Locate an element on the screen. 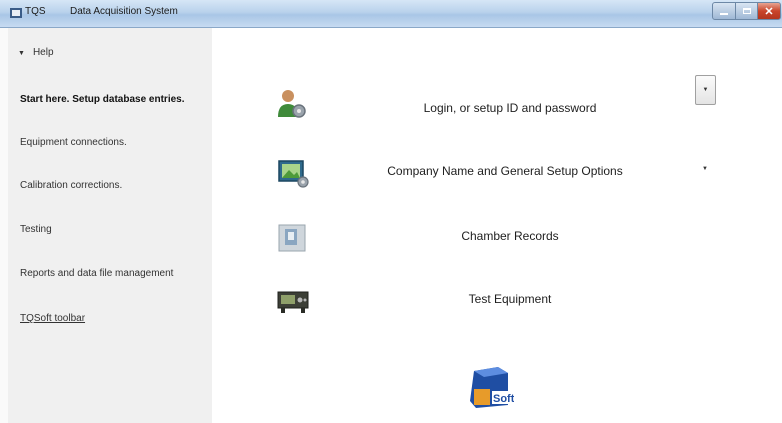 This screenshot has width=782, height=423. test-equipment-icon is located at coordinates (293, 302).